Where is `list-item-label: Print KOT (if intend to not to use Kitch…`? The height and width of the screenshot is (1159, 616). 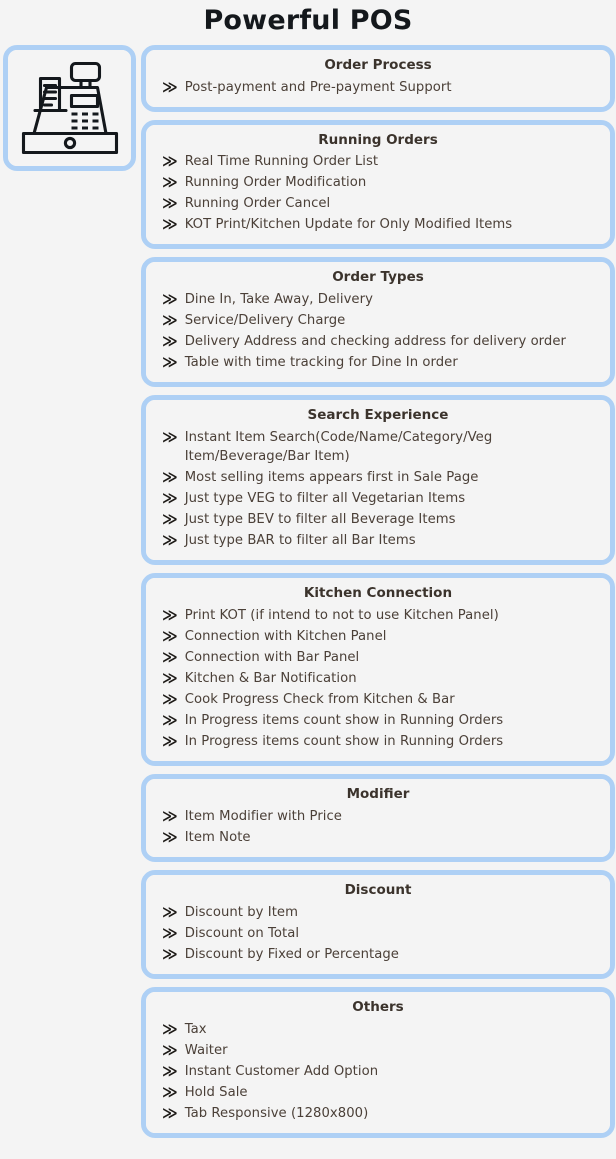
list-item-label: Print KOT (if intend to not to use Kitch… is located at coordinates (341, 616).